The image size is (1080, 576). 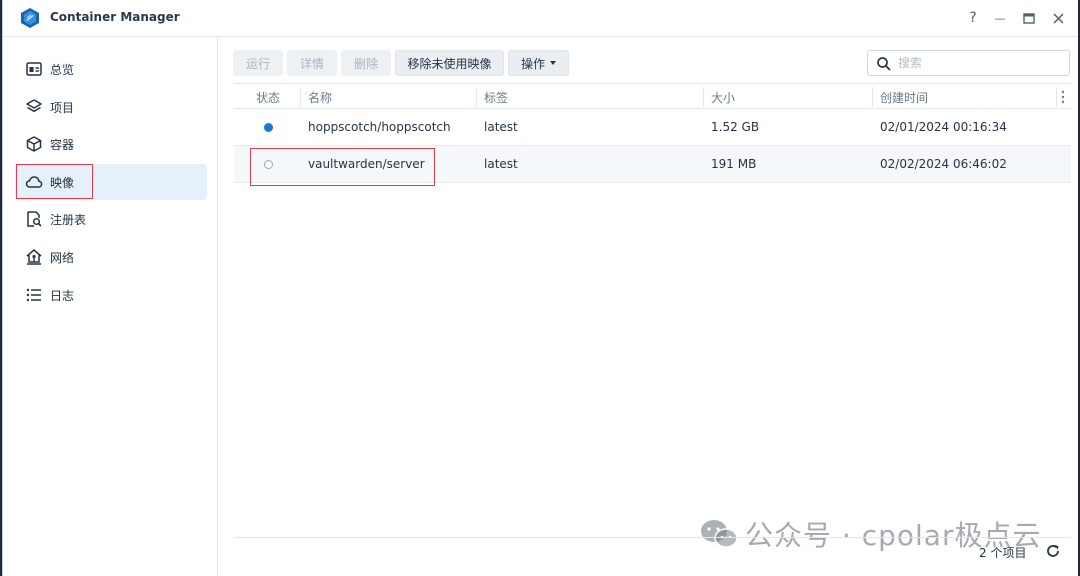 What do you see at coordinates (115, 17) in the screenshot?
I see `window-title: Container Manager` at bounding box center [115, 17].